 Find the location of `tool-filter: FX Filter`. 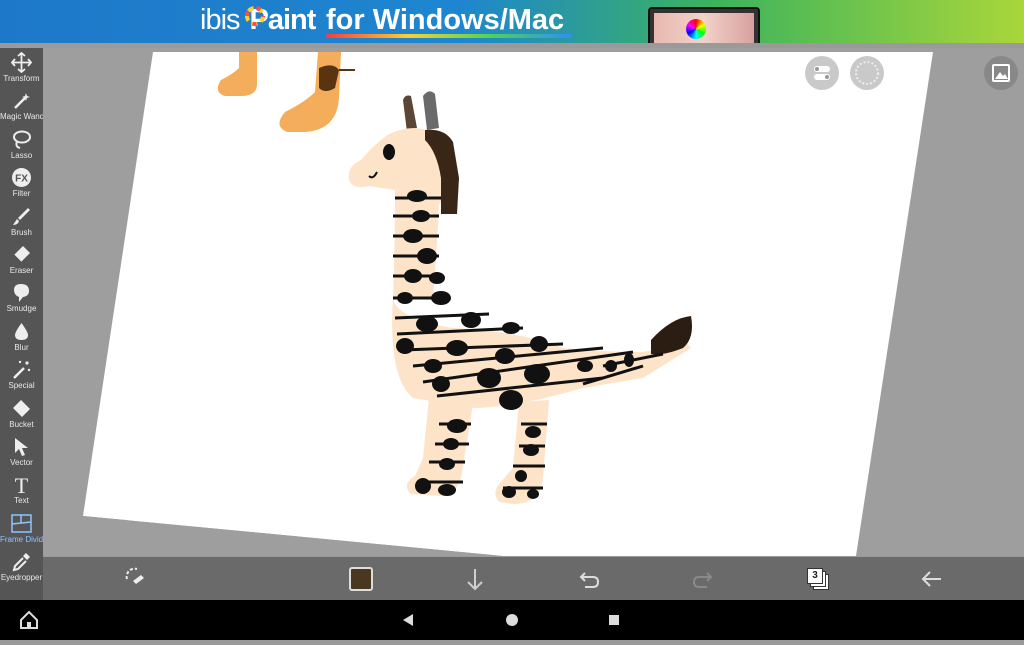

tool-filter: FX Filter is located at coordinates (21, 184).